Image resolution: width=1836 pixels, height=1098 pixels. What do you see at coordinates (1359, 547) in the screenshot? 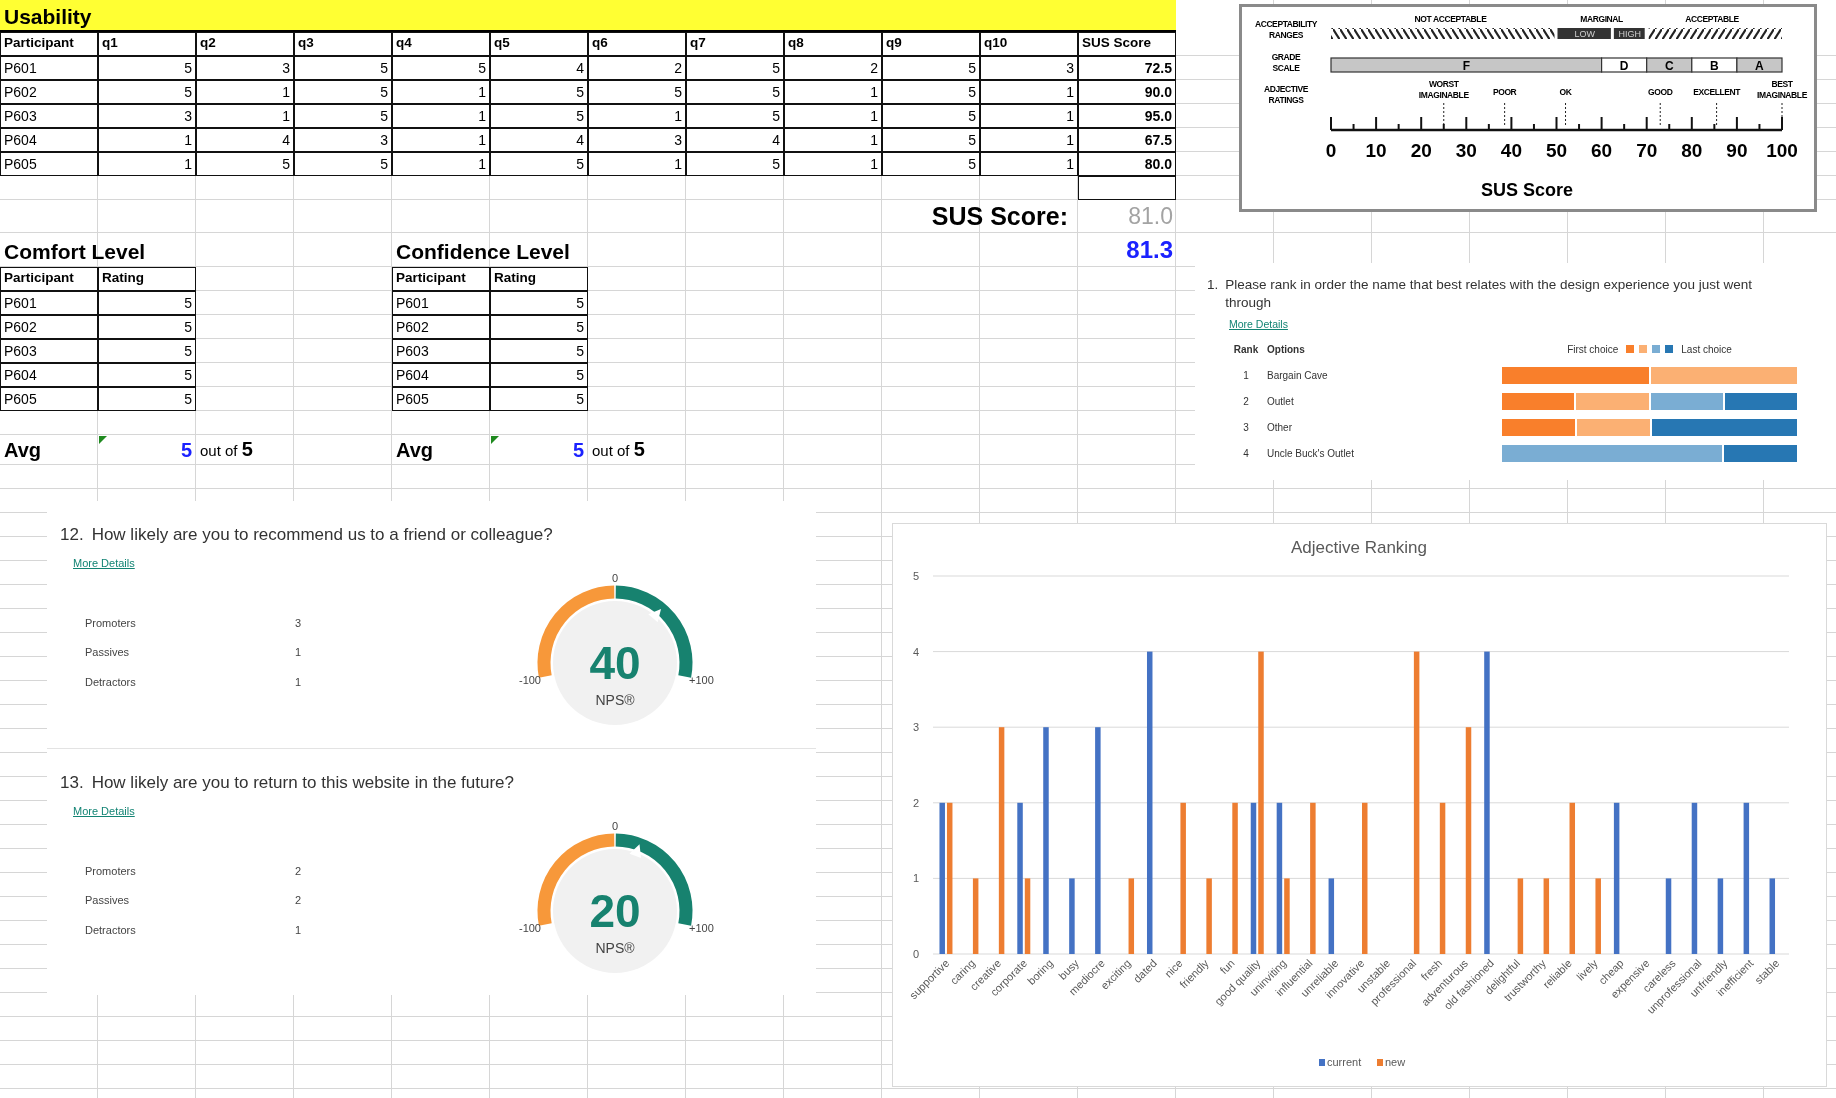
I see `chart-title: Adjective Ranking` at bounding box center [1359, 547].